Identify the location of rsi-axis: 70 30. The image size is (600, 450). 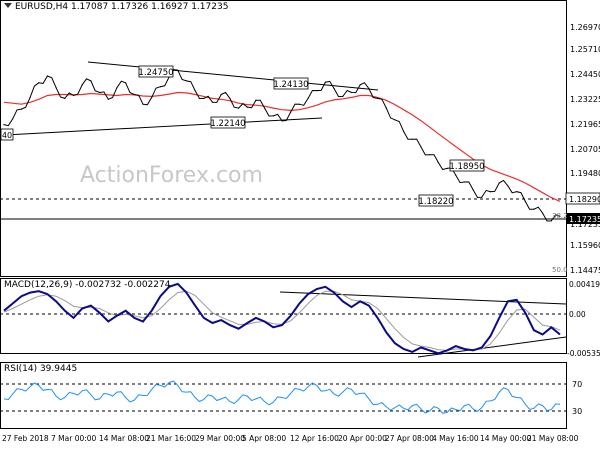
(577, 398).